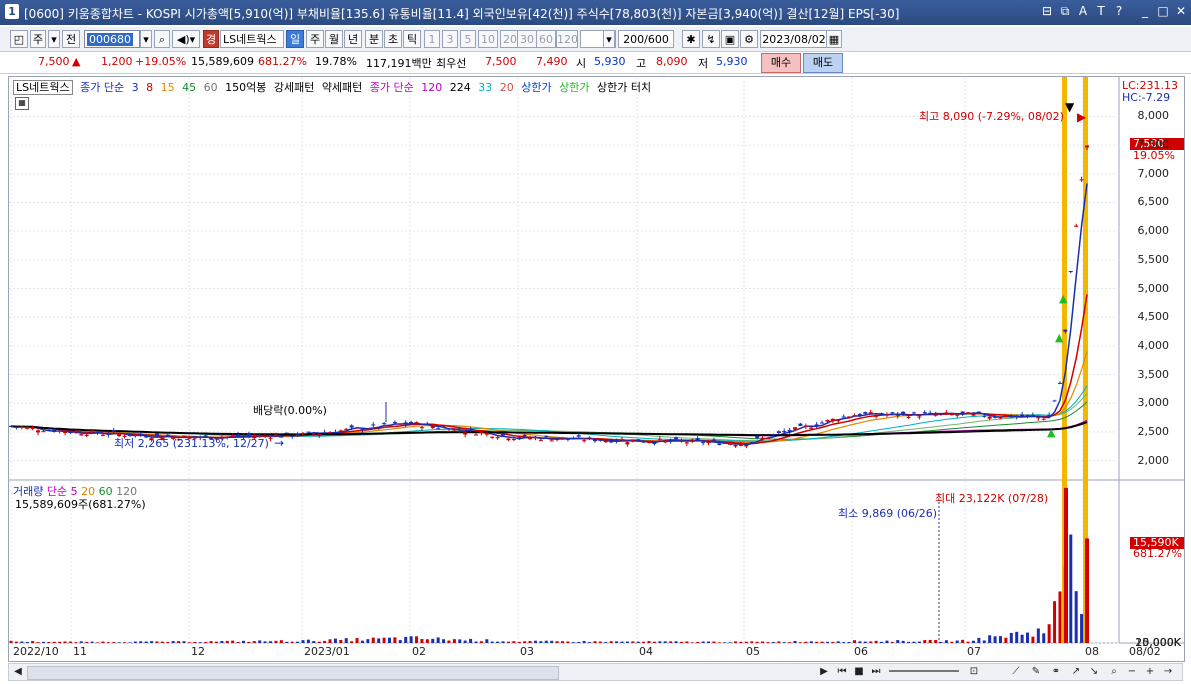 Image resolution: width=1191 pixels, height=684 pixels. I want to click on tool-icon-2: ↯, so click(711, 39).